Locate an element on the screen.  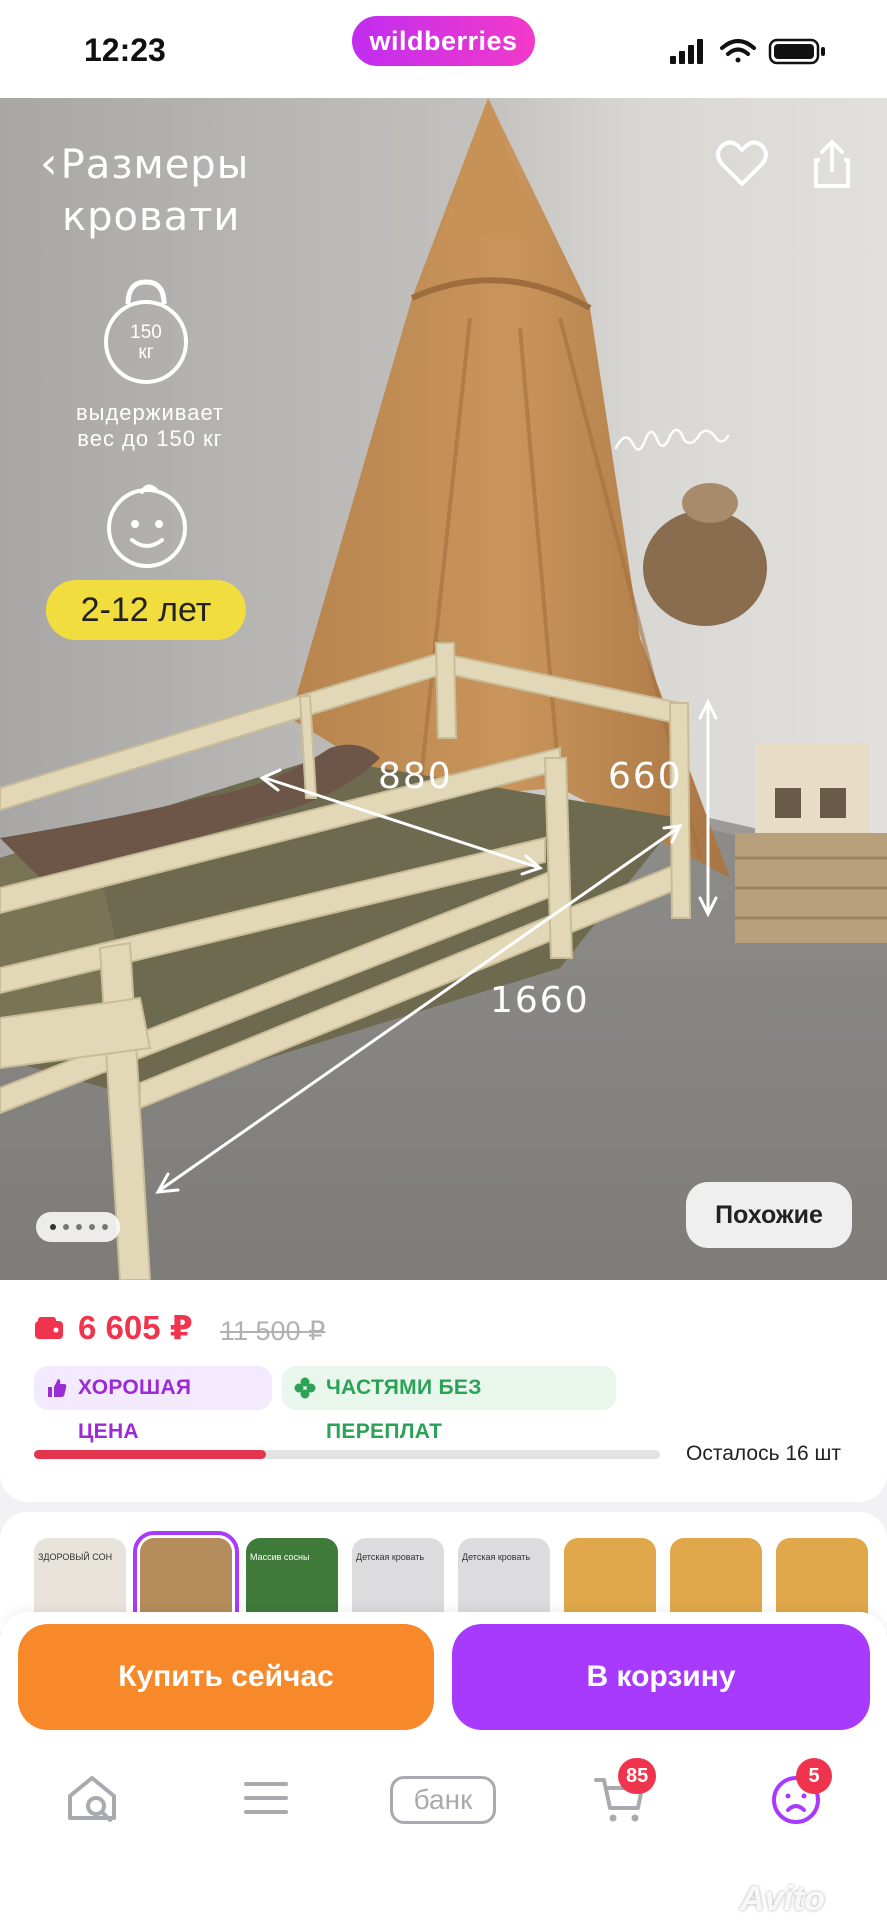
similar-button: Похожие is located at coordinates (769, 1215).